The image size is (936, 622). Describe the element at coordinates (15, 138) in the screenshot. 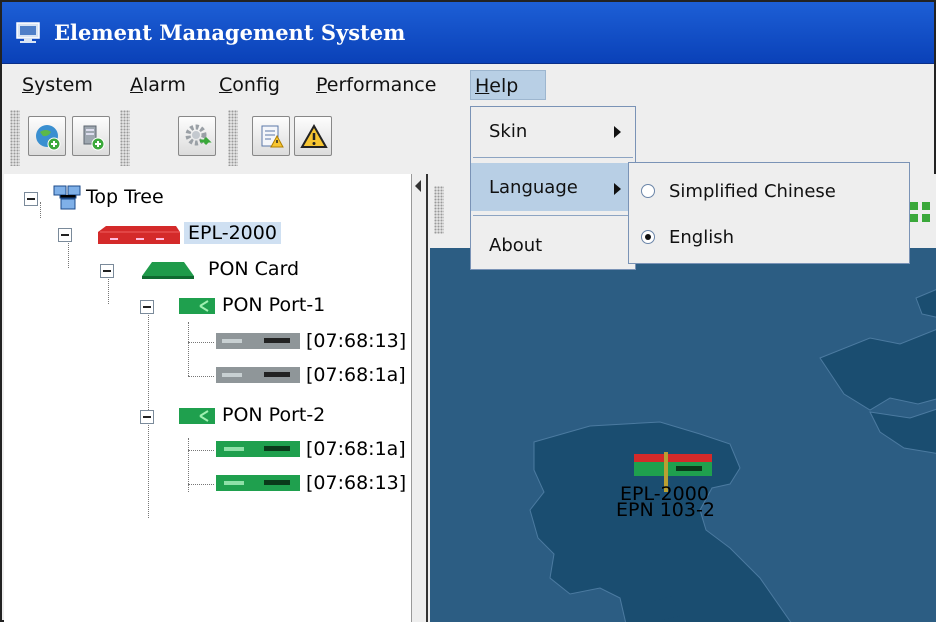

I see `toolbar-grip` at that location.